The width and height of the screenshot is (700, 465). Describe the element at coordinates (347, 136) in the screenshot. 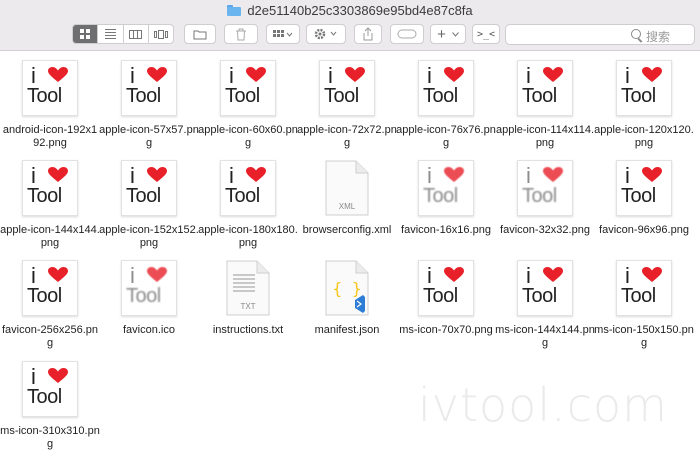

I see `file-name: apple-icon-72x72.png` at that location.